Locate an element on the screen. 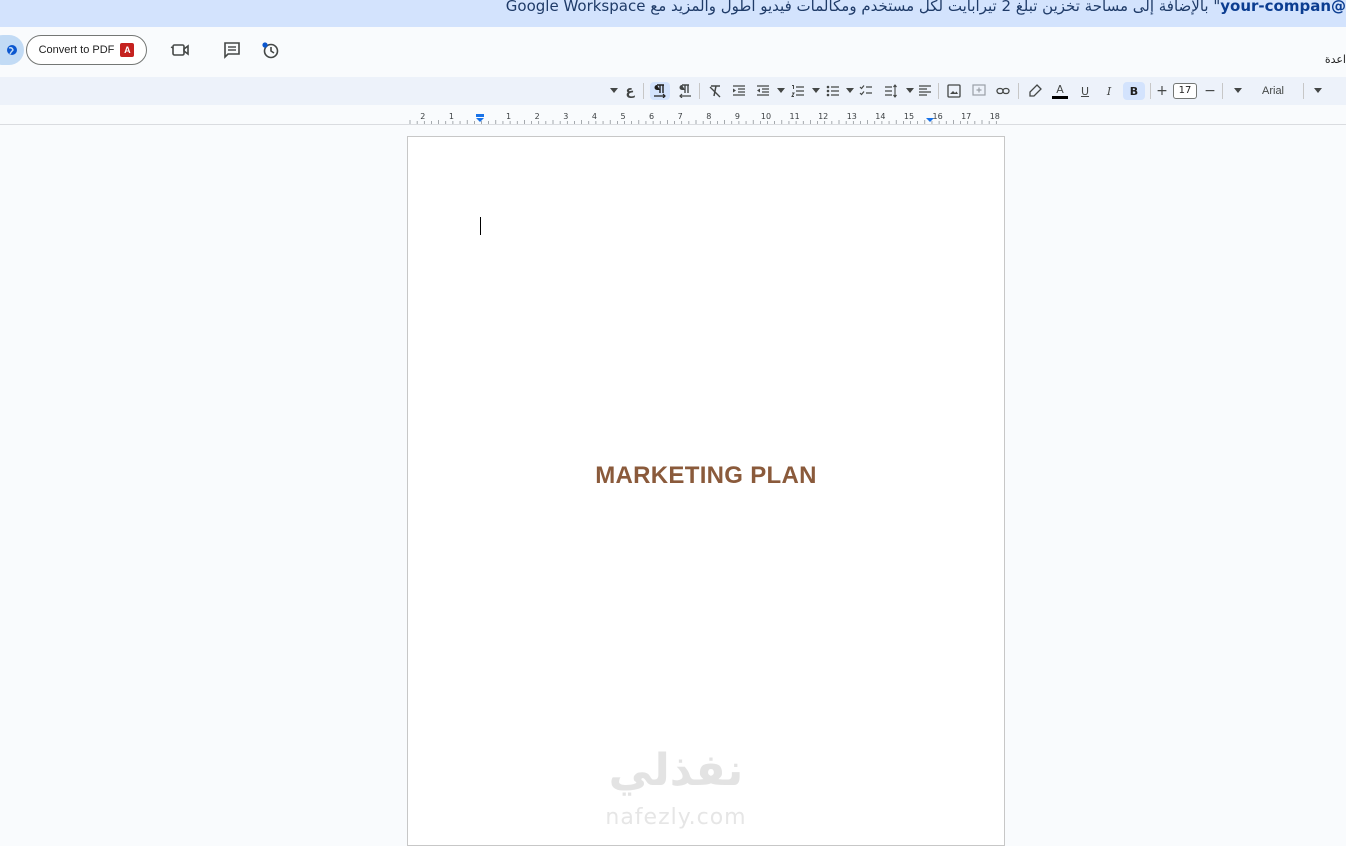 Image resolution: width=1346 pixels, height=846 pixels. align-button is located at coordinates (925, 91).